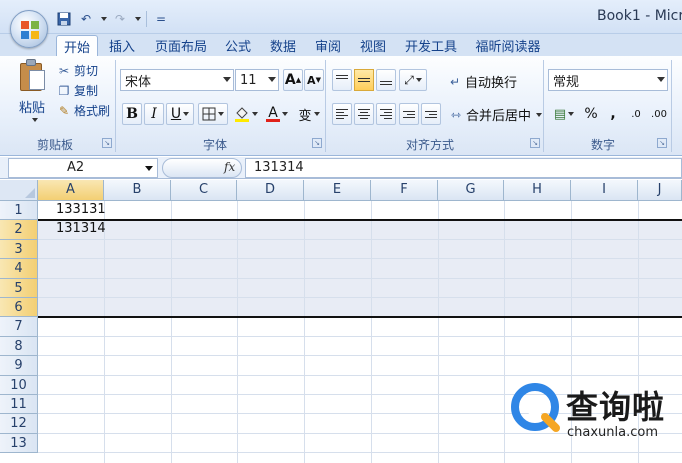 This screenshot has width=682, height=463. What do you see at coordinates (204, 190) in the screenshot?
I see `column-header-c: C` at bounding box center [204, 190].